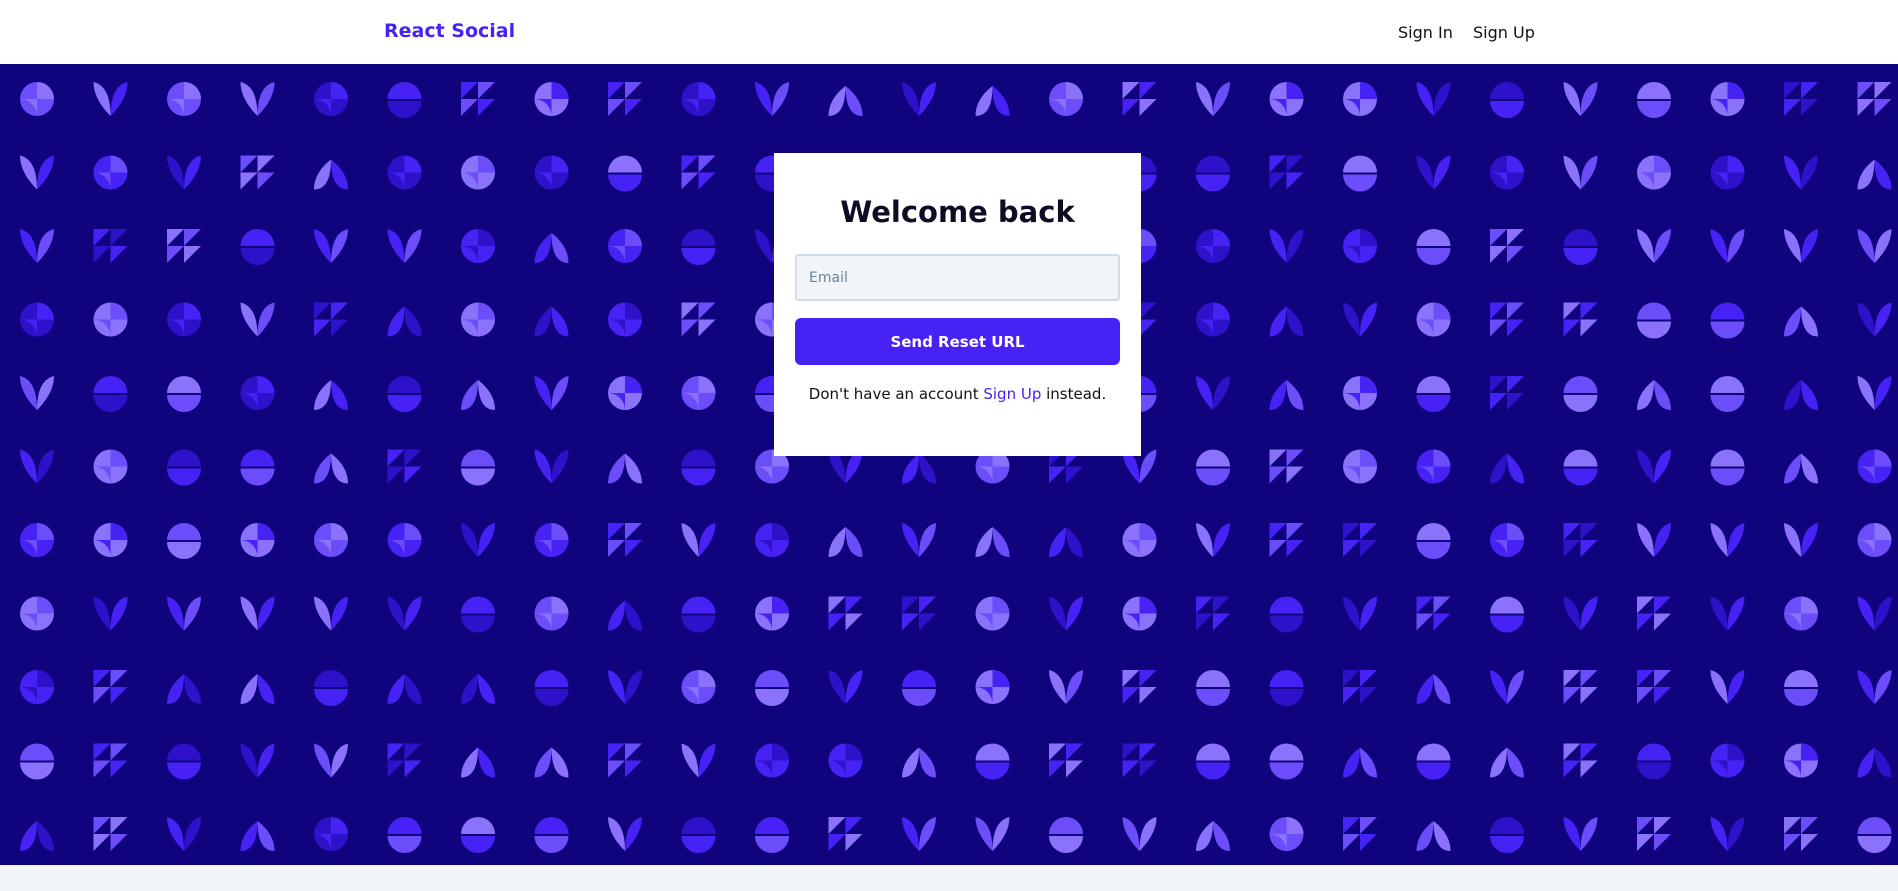  What do you see at coordinates (896, 394) in the screenshot?
I see `signup-prompt-prefix: Don't have an account` at bounding box center [896, 394].